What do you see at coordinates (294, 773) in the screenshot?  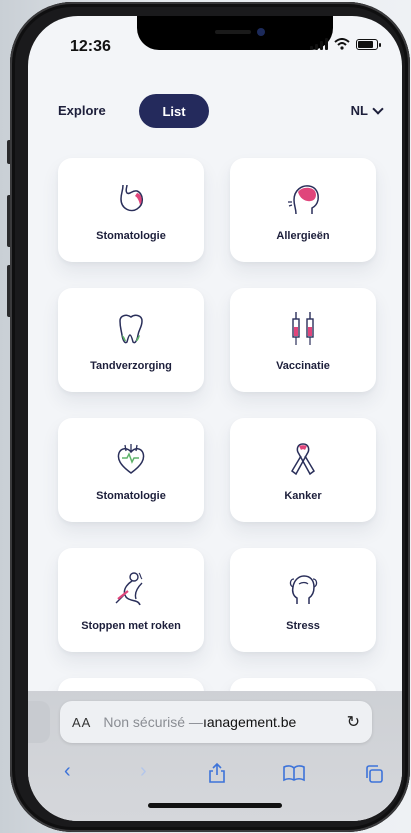 I see `bookmarks-icon` at bounding box center [294, 773].